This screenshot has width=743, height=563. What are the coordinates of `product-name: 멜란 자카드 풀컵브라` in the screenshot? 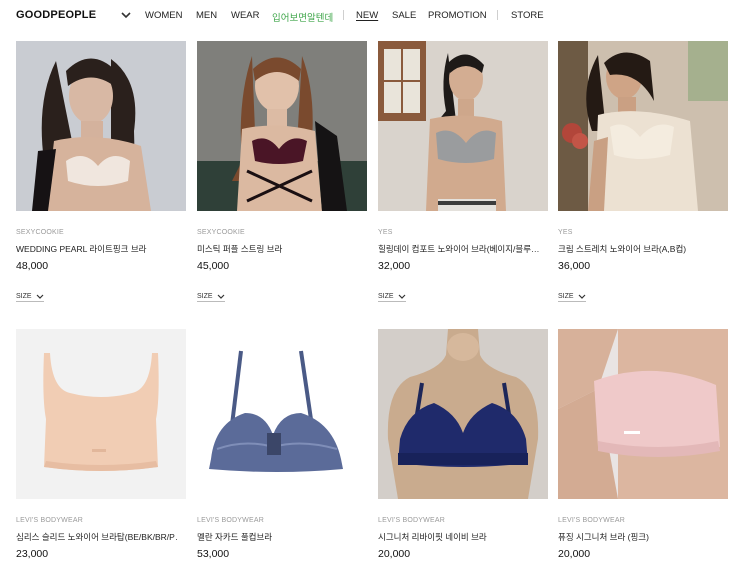 It's located at (278, 537).